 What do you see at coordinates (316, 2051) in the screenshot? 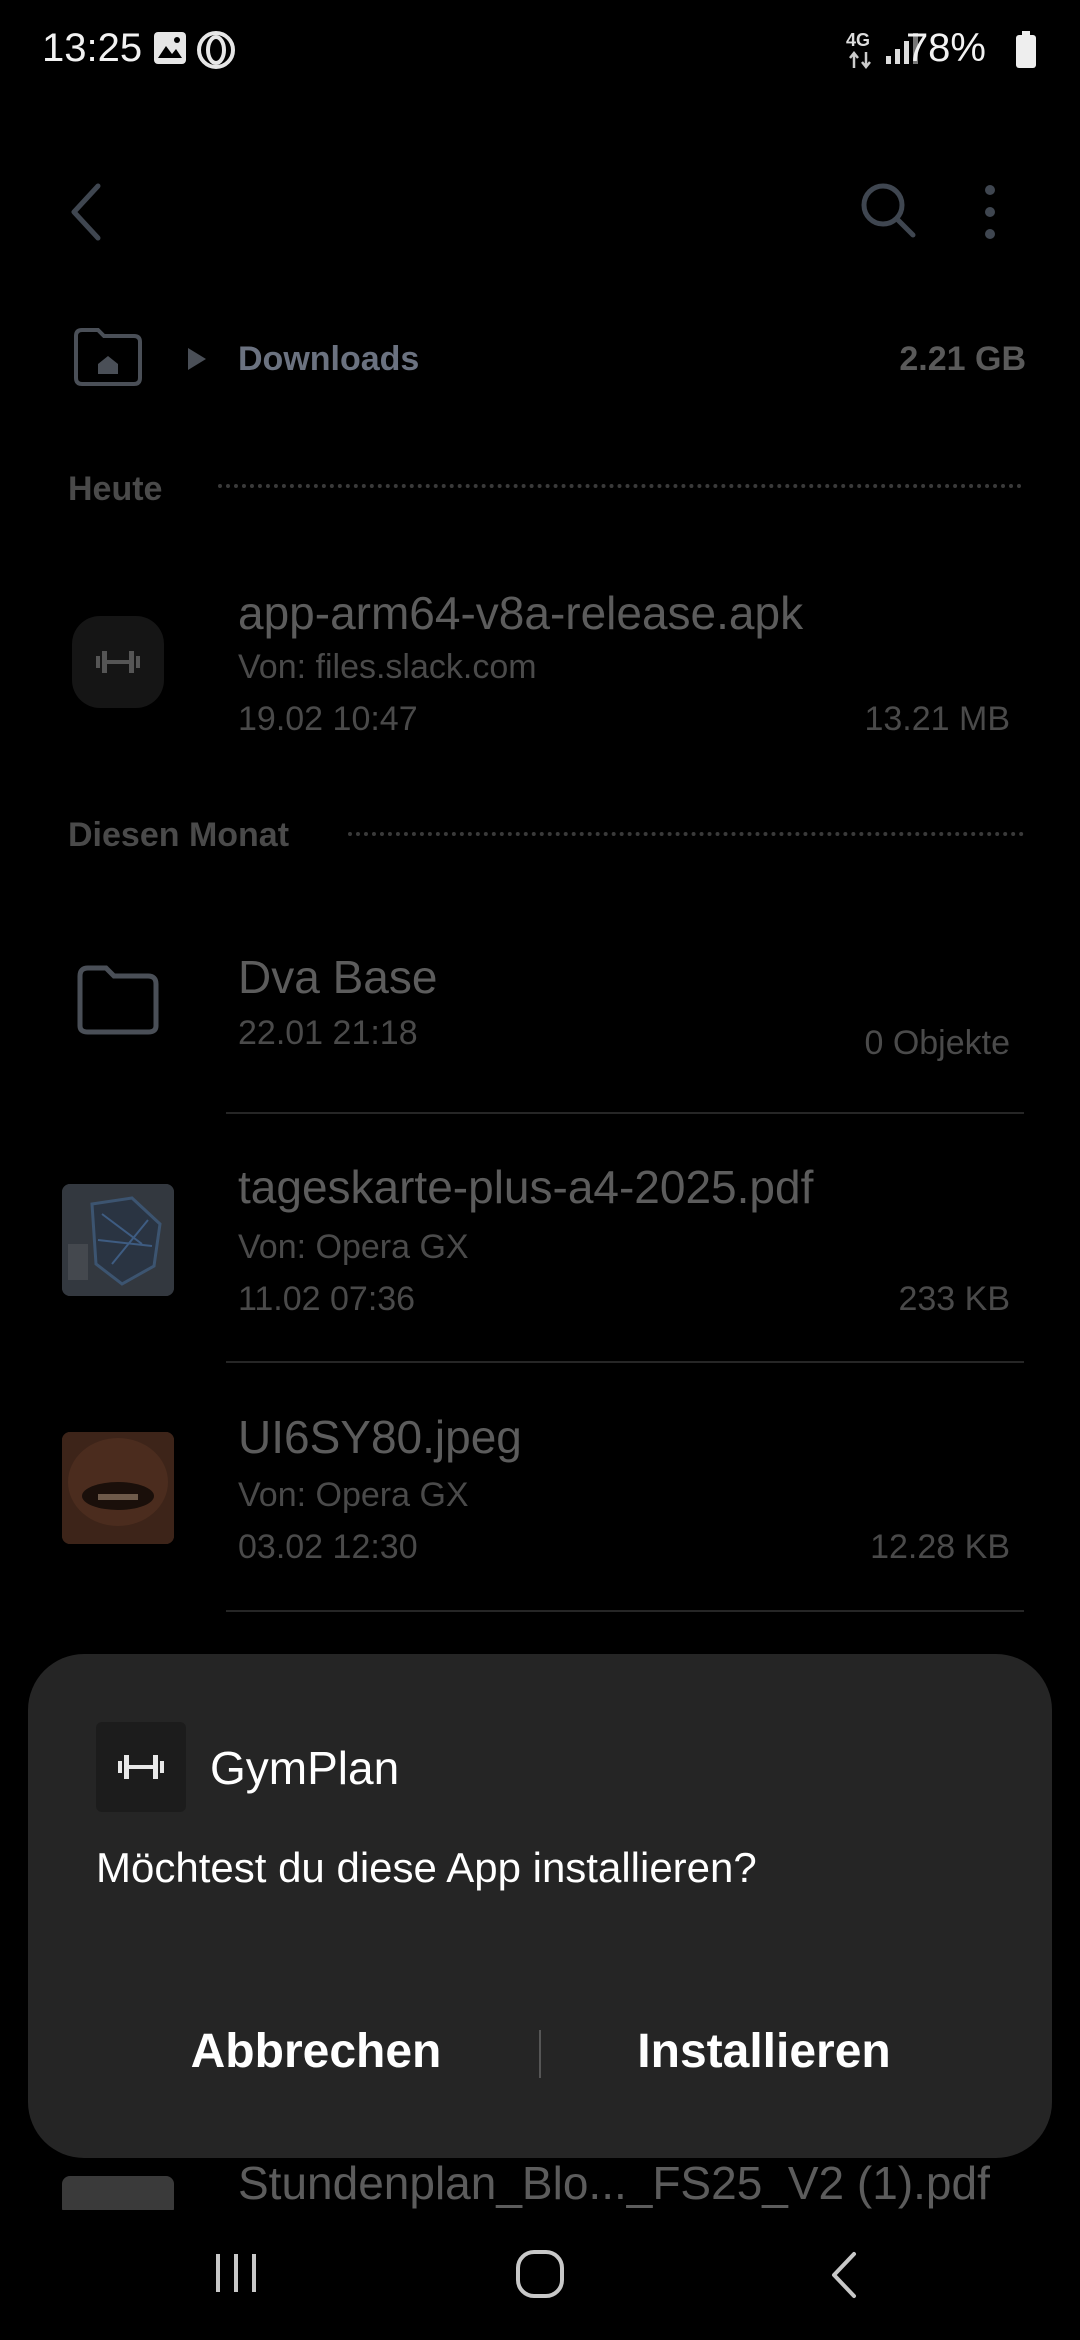
I see `cancel-button: Abbrechen` at bounding box center [316, 2051].